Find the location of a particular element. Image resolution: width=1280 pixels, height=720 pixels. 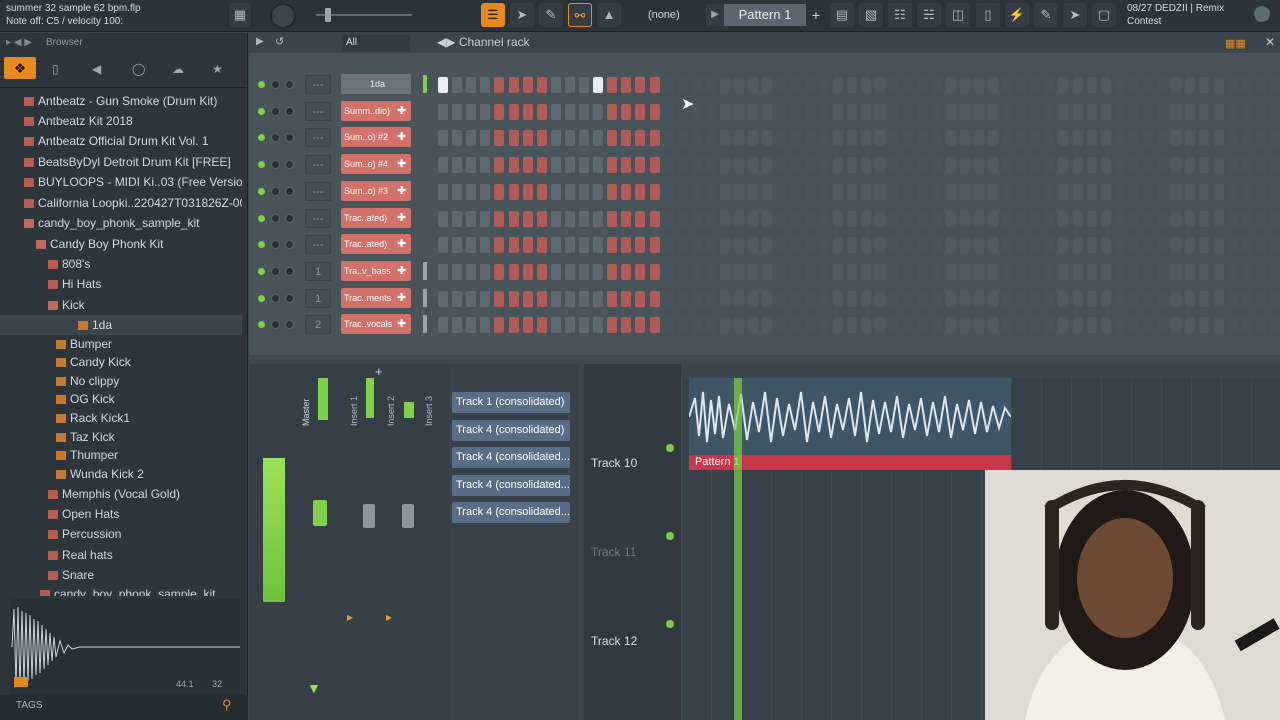

channel-row: --- Trac..ated) ✚ is located at coordinates (764, 244).